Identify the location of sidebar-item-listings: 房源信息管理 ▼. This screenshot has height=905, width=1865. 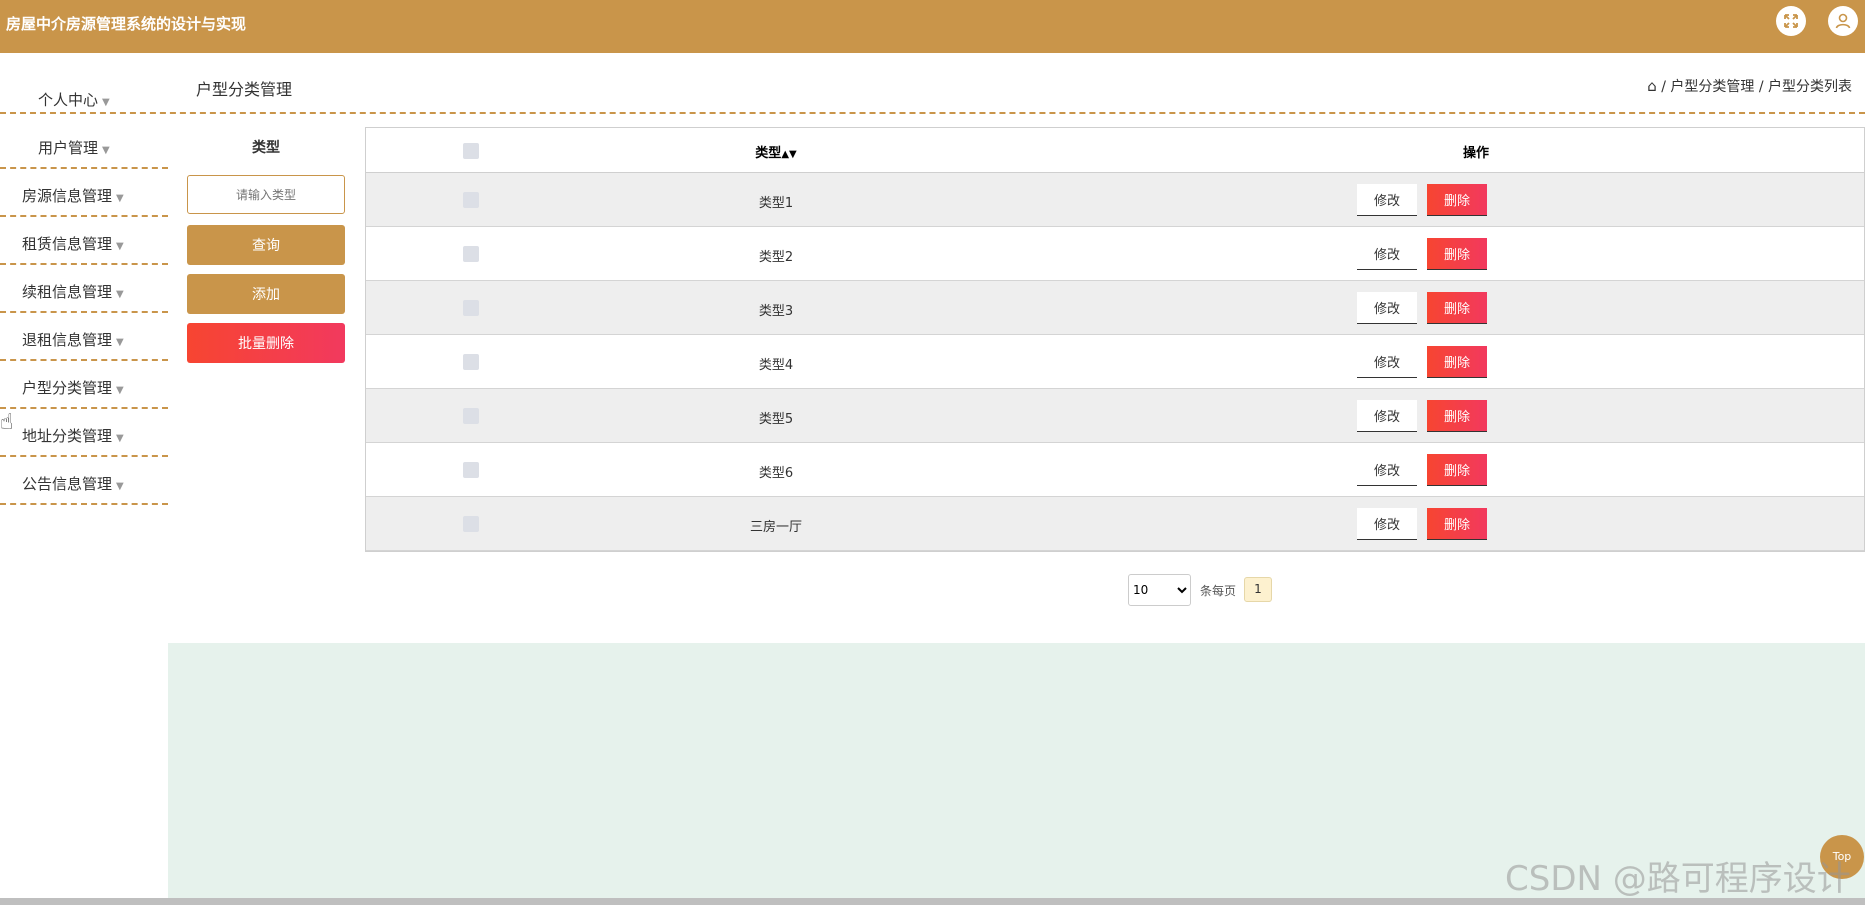
(84, 193).